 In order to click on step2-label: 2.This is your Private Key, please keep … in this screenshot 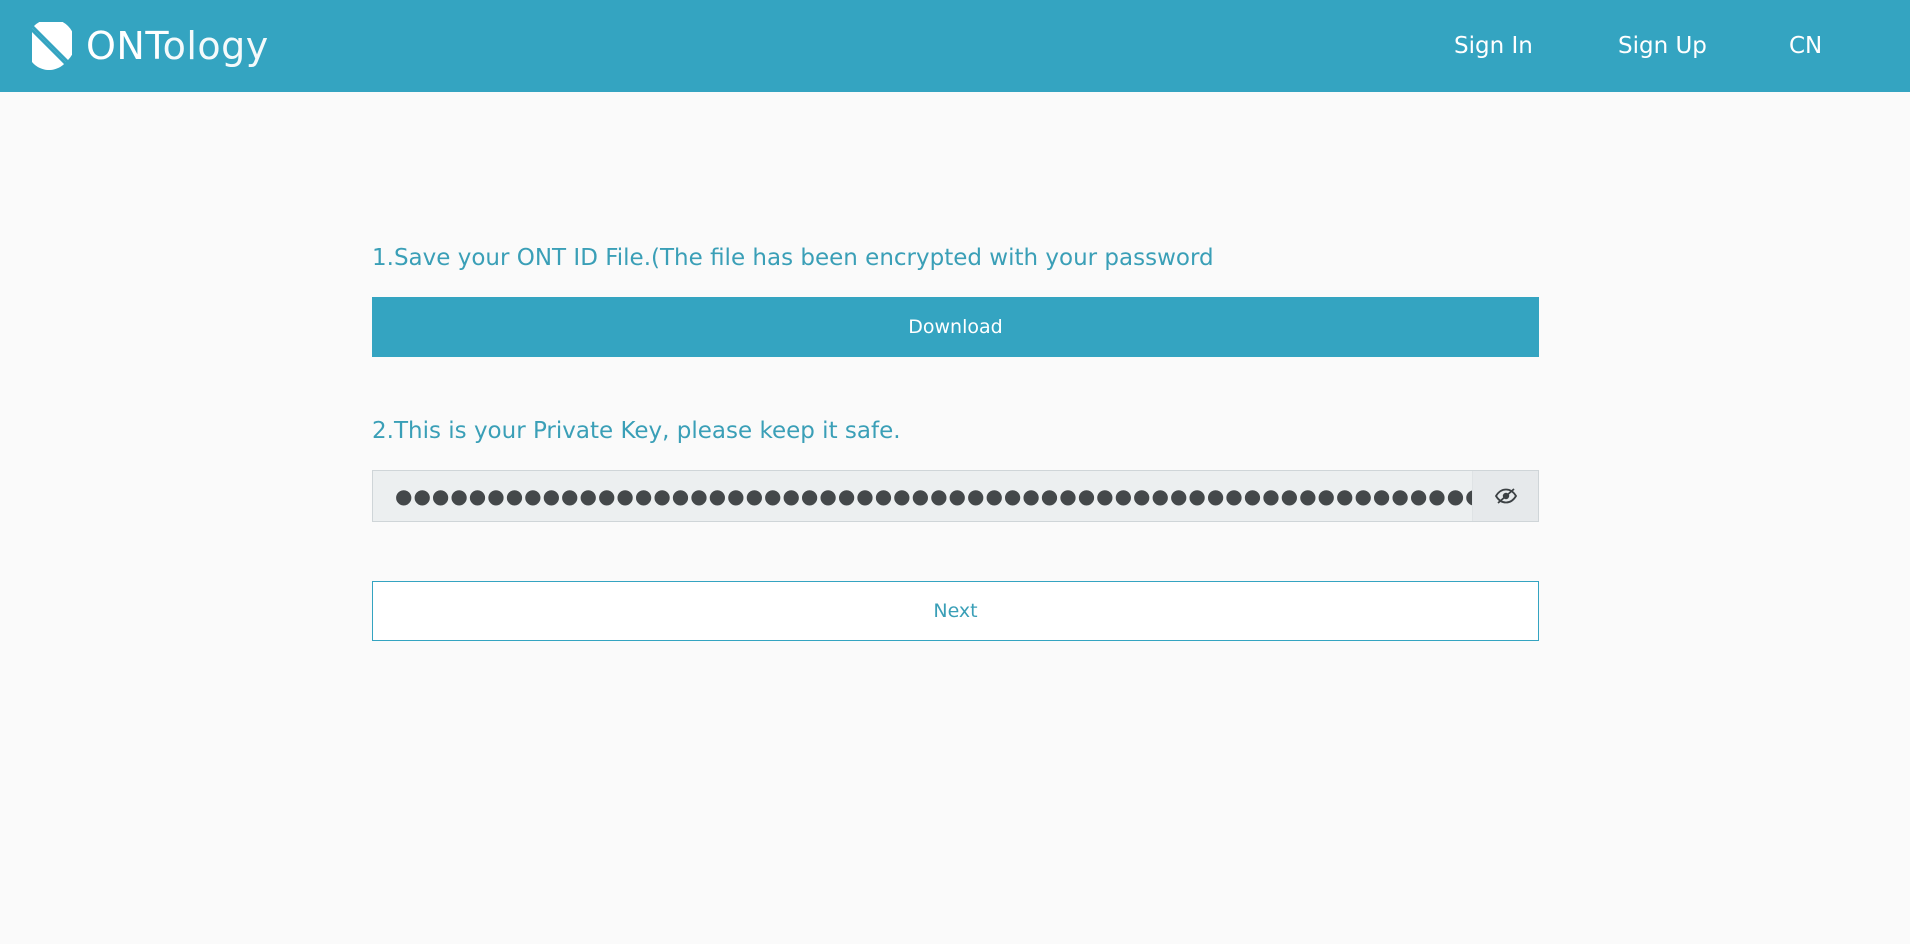, I will do `click(636, 431)`.